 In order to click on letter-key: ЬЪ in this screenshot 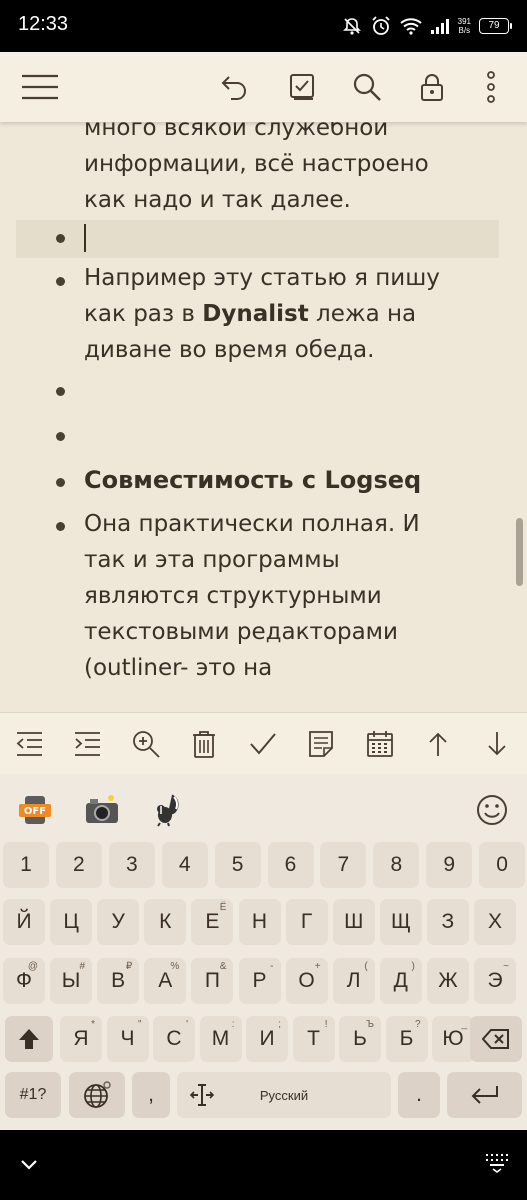, I will do `click(360, 1039)`.